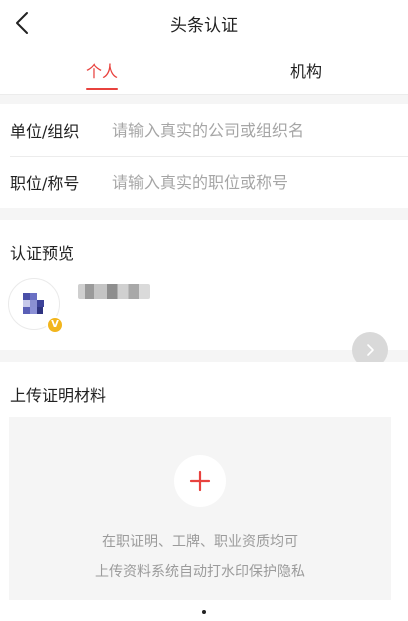  What do you see at coordinates (204, 25) in the screenshot?
I see `page-title: 头条认证` at bounding box center [204, 25].